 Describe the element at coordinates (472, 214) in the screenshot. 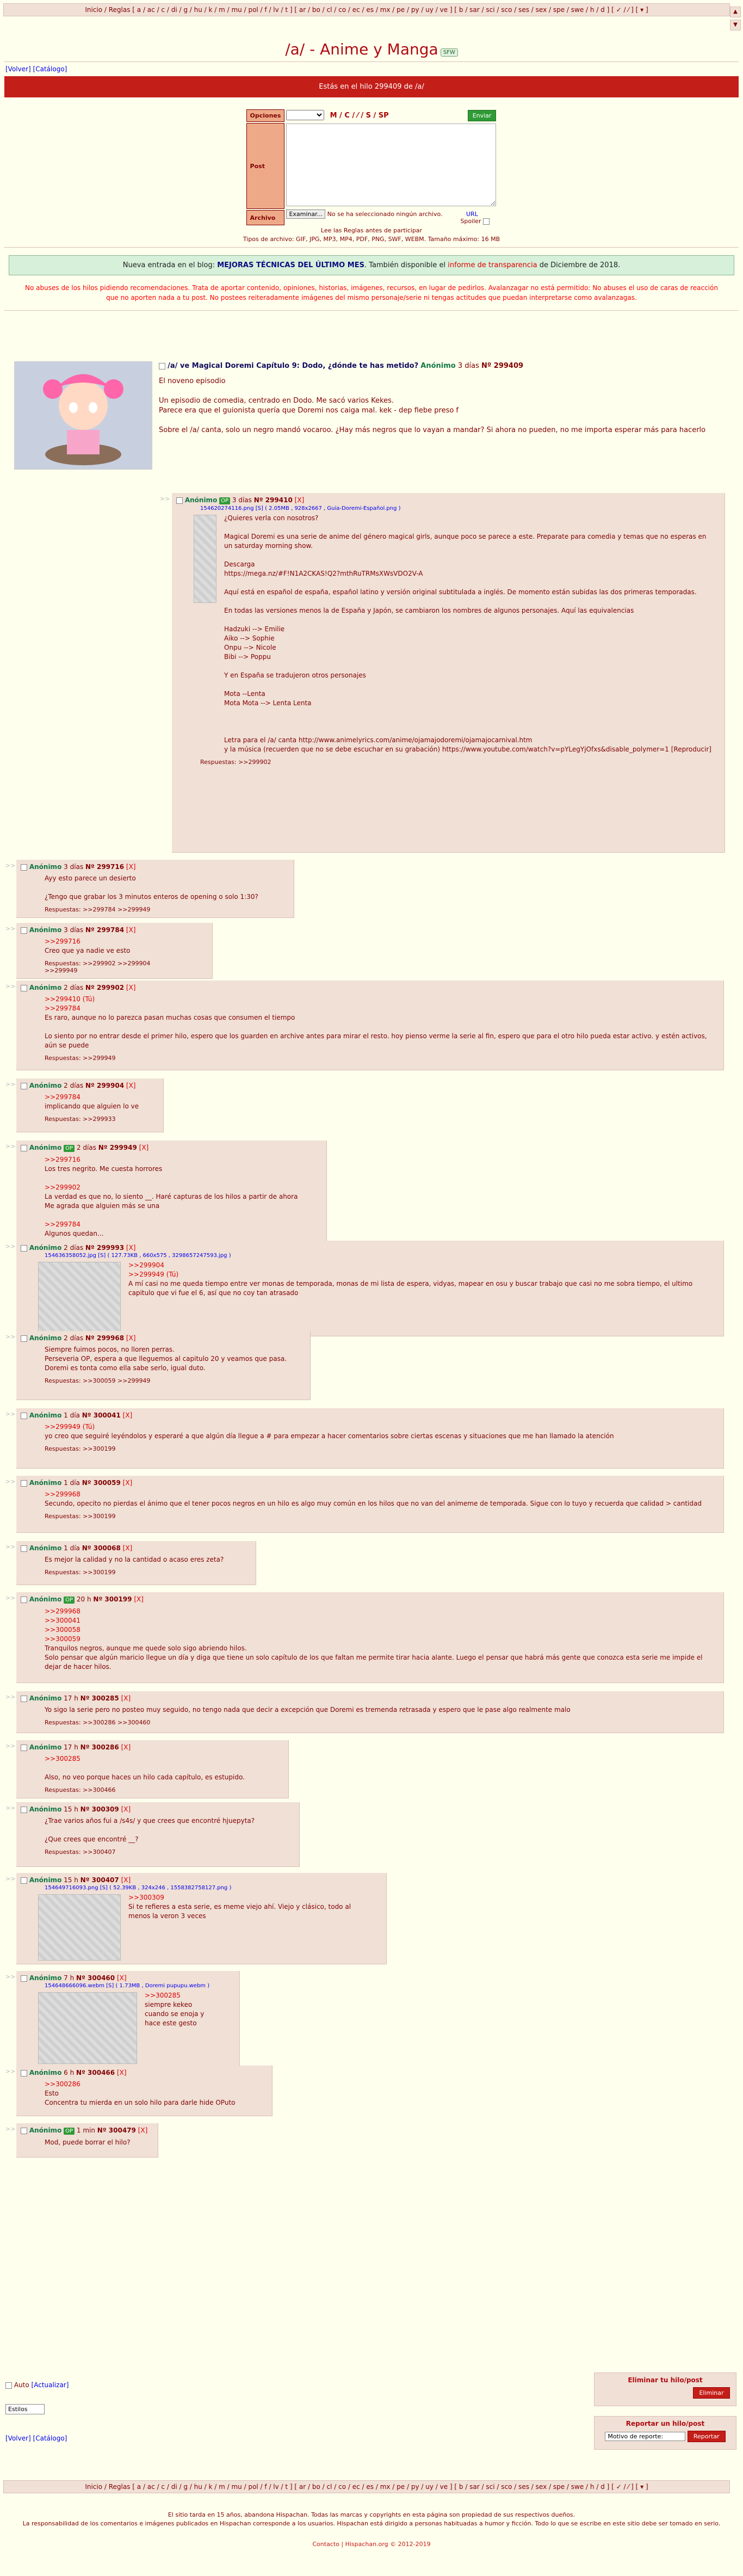

I see `url-link: URL` at that location.